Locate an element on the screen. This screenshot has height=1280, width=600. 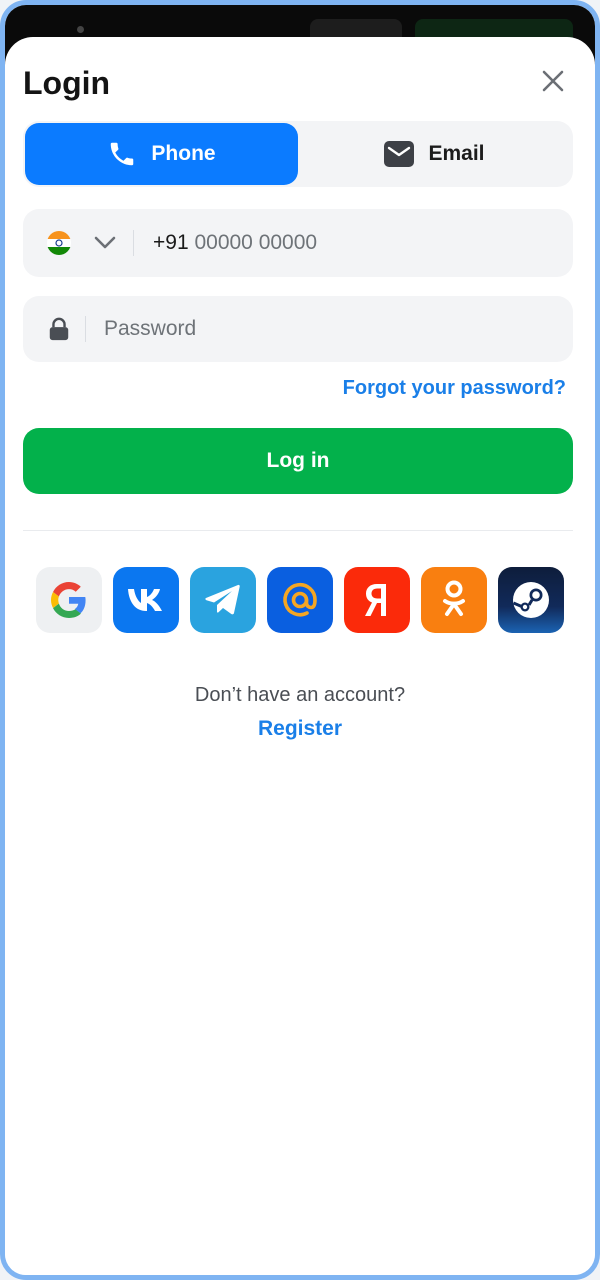
phone-icon is located at coordinates (122, 154).